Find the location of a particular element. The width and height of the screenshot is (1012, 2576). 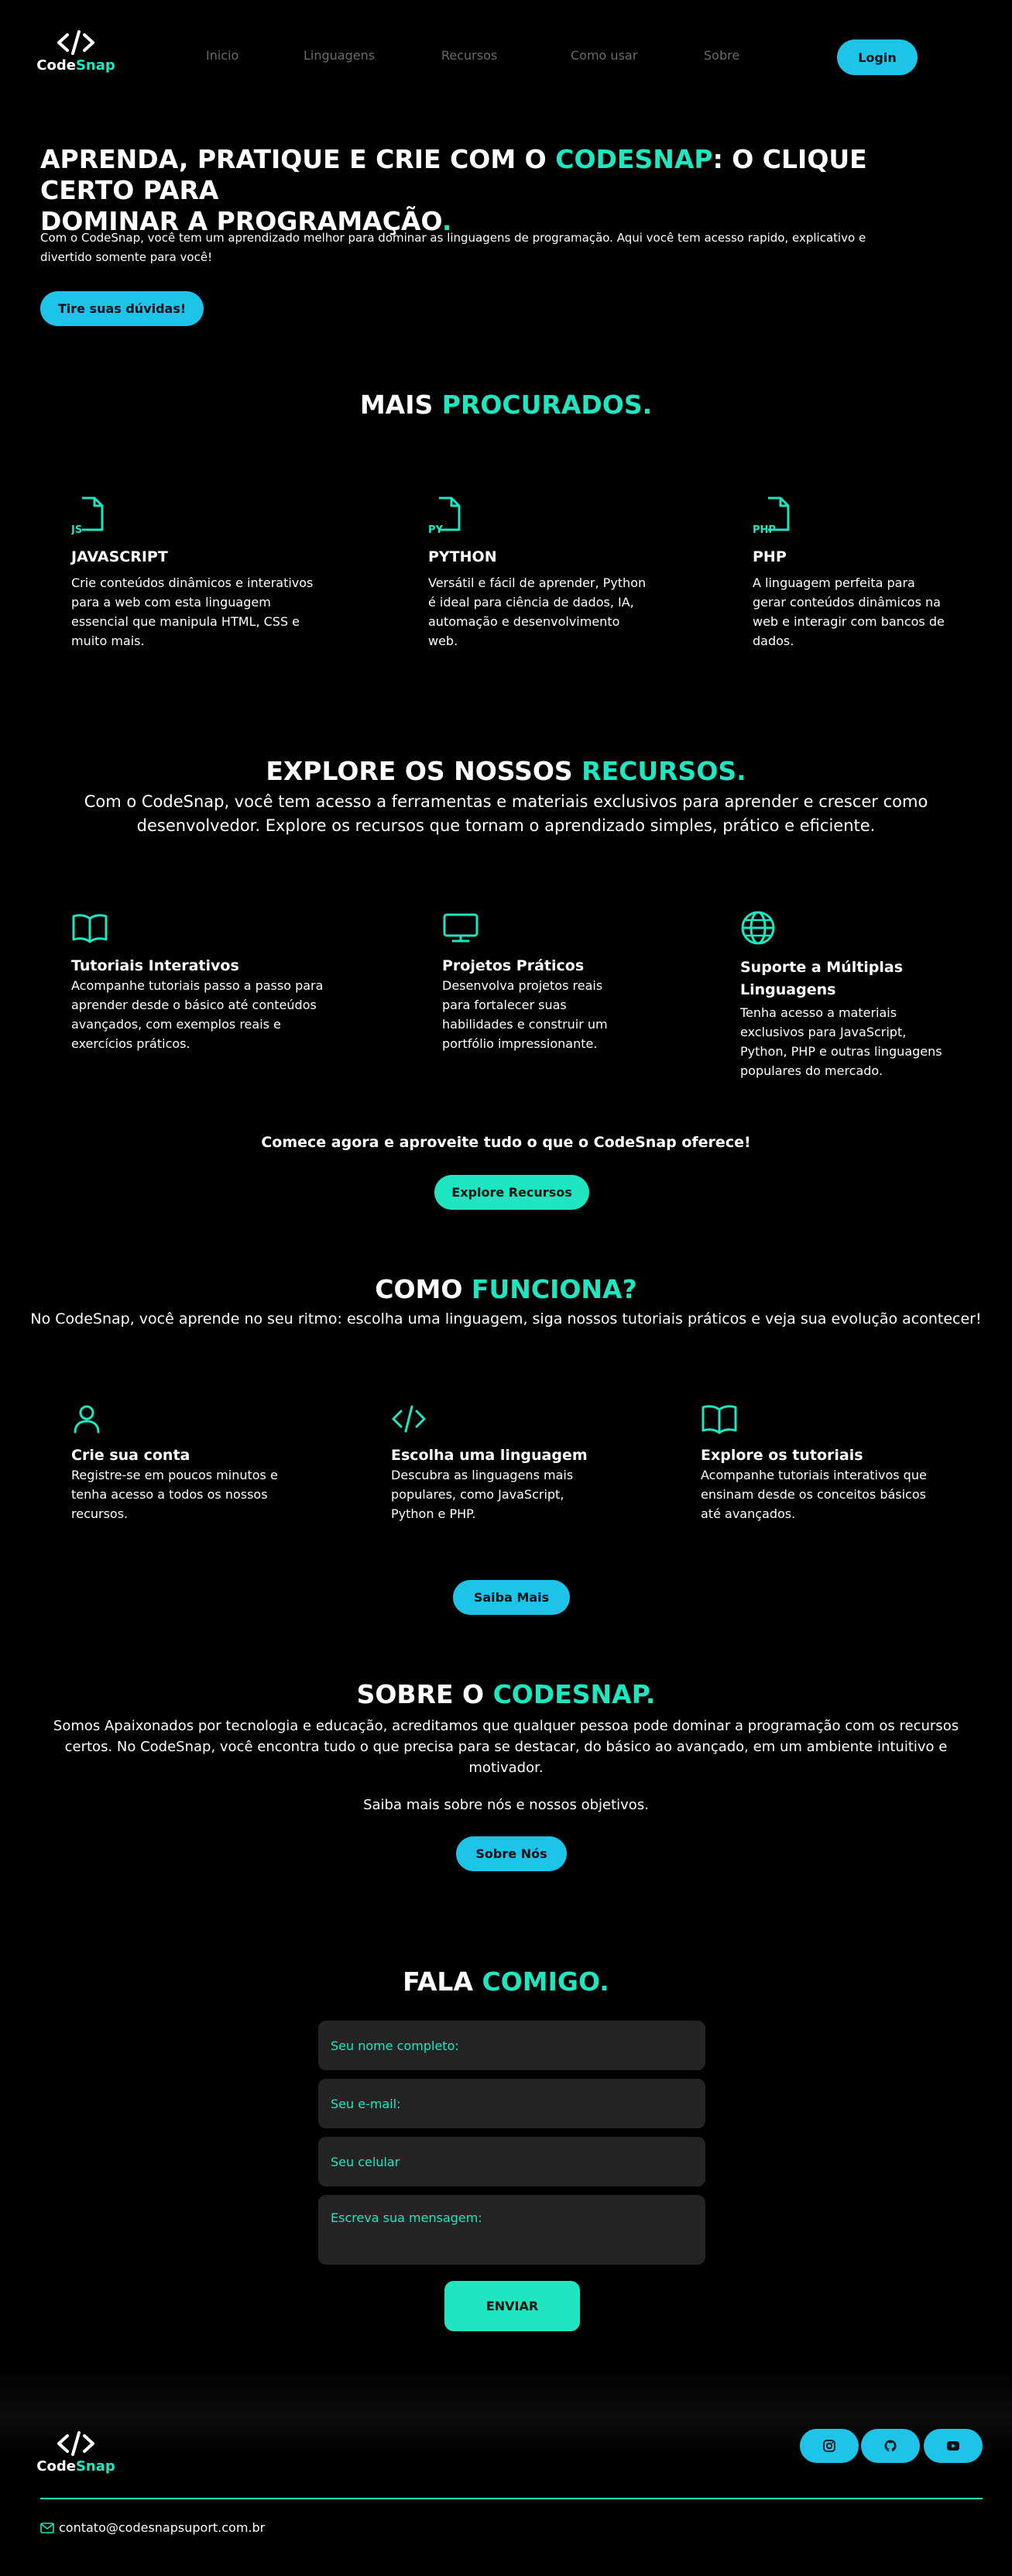

contact-title: FALA COMIGO. is located at coordinates (506, 1981).